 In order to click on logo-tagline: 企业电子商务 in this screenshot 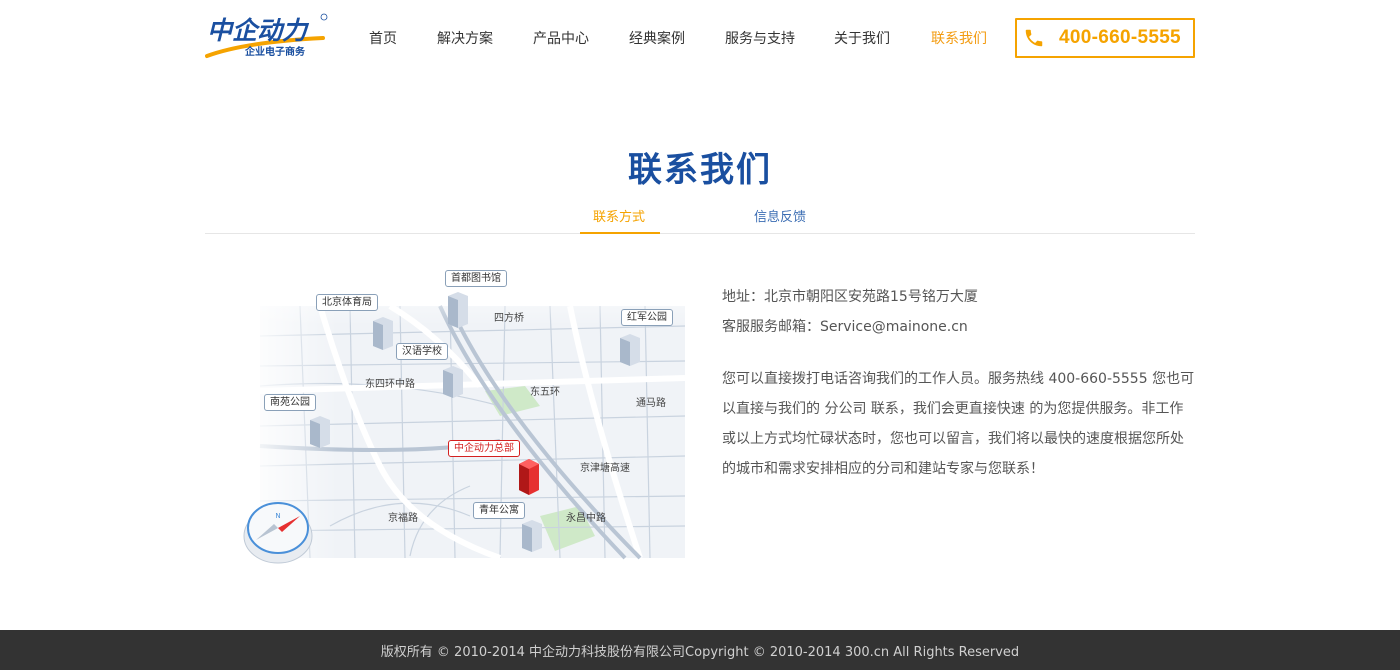, I will do `click(275, 51)`.